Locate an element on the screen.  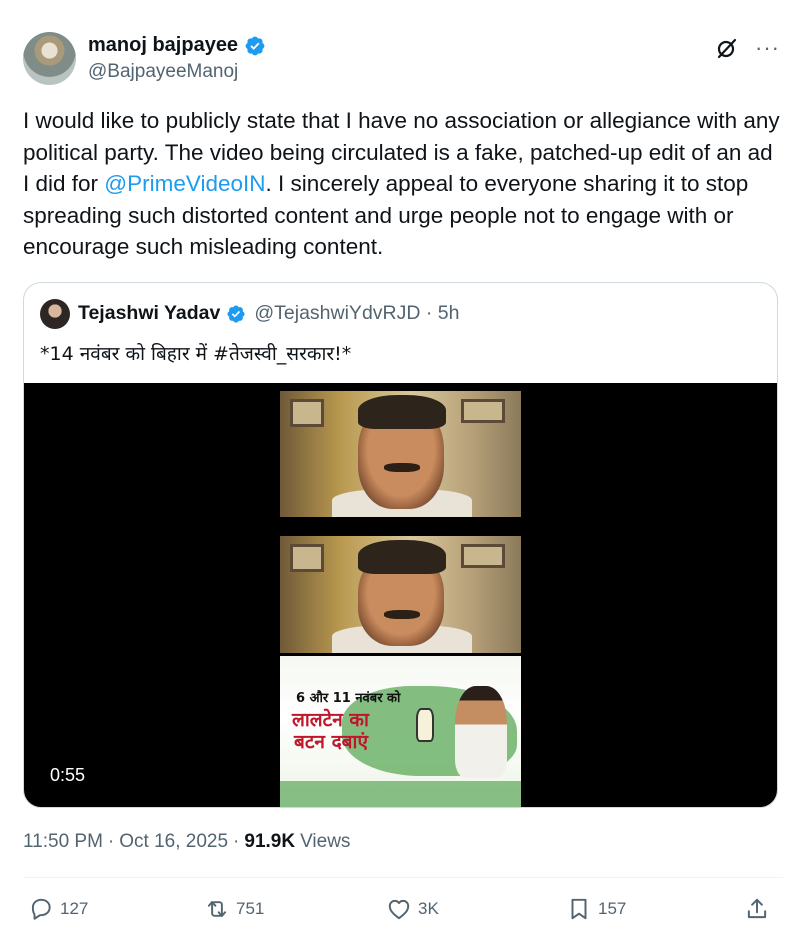
tweet-time: 11:50 PM is located at coordinates (63, 842).